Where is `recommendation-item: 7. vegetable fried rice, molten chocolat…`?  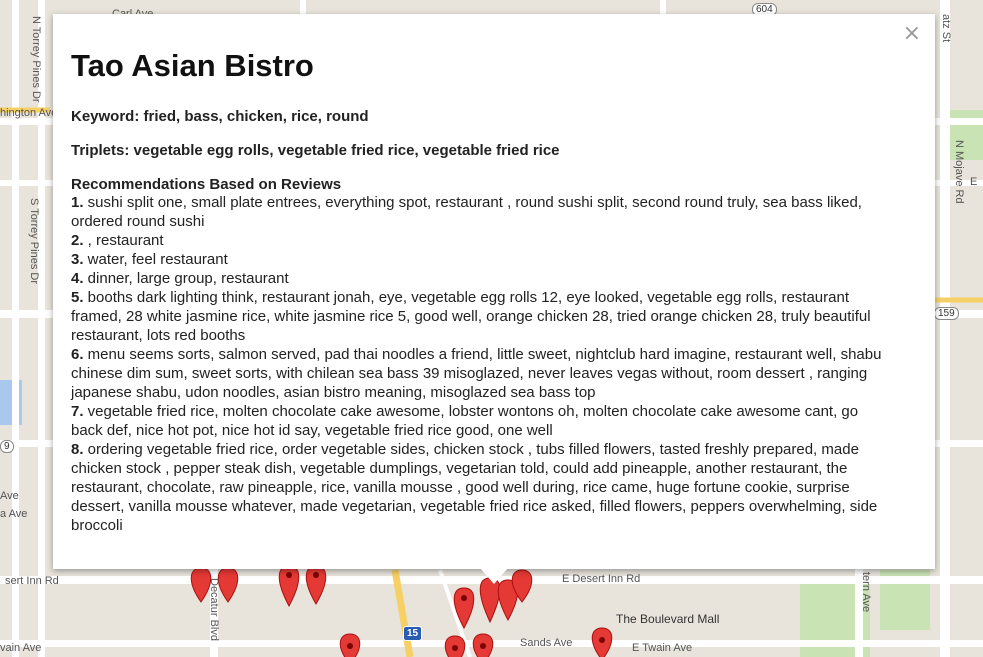 recommendation-item: 7. vegetable fried rice, molten chocolat… is located at coordinates (481, 421).